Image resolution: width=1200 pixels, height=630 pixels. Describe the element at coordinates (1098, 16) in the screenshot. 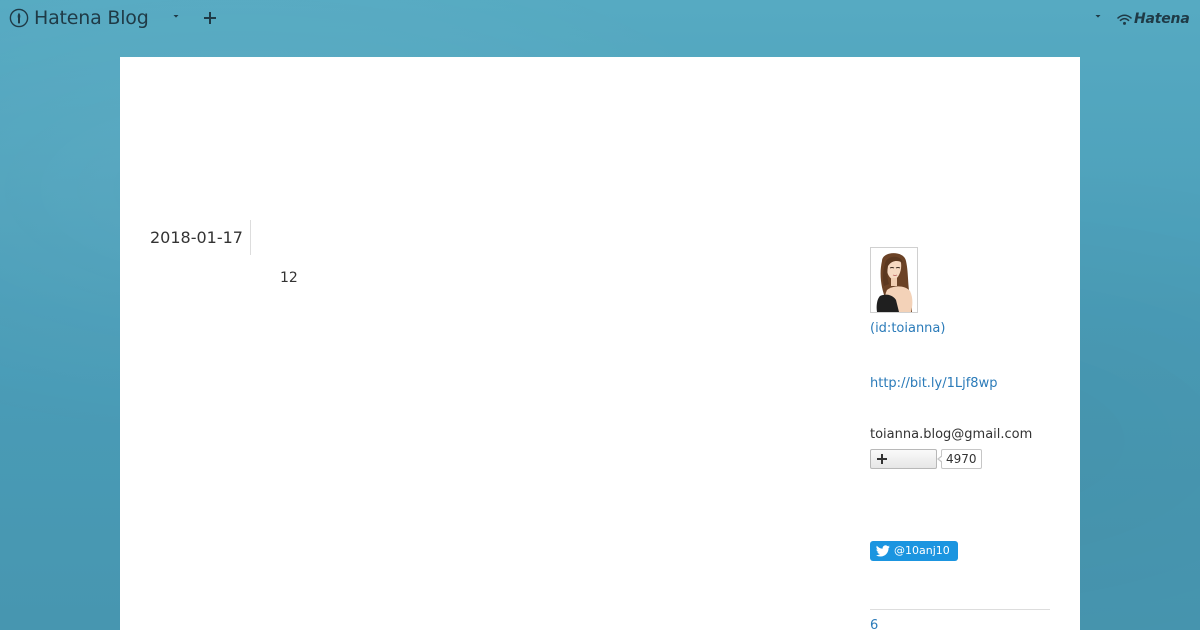

I see `user-menu-caret-icon` at that location.